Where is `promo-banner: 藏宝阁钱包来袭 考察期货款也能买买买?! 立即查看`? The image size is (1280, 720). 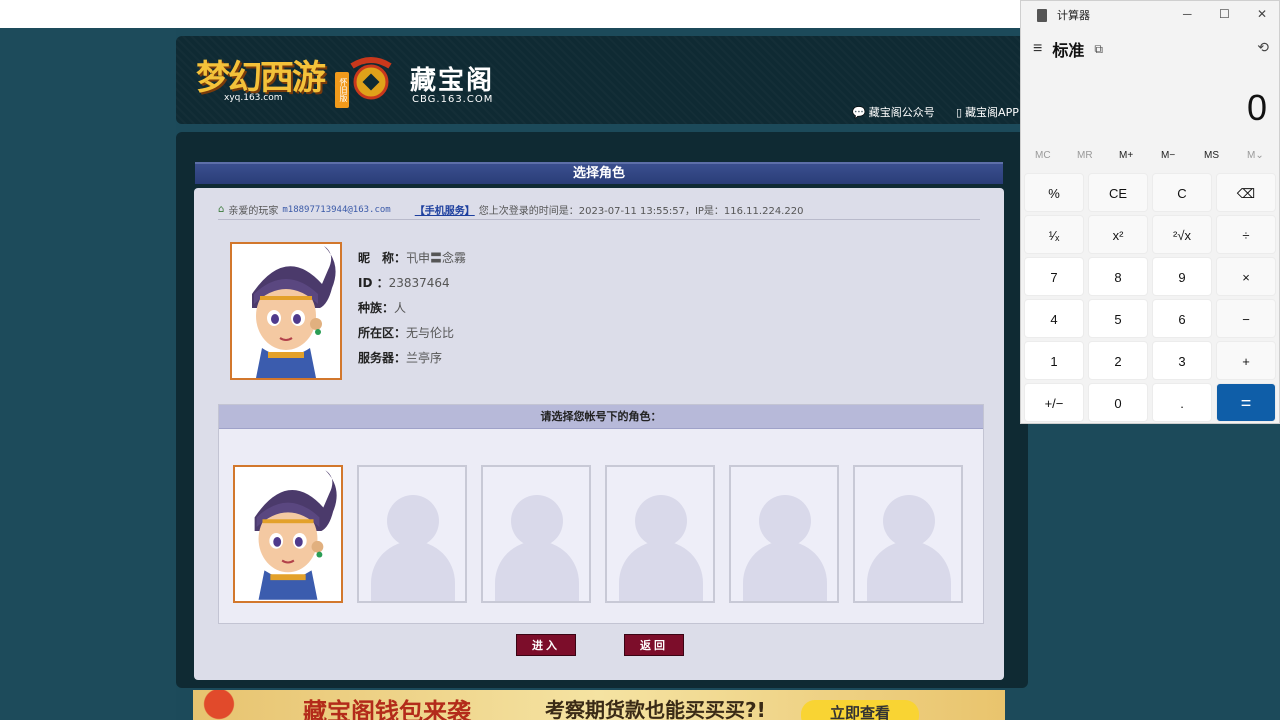 promo-banner: 藏宝阁钱包来袭 考察期货款也能买买买?! 立即查看 is located at coordinates (599, 705).